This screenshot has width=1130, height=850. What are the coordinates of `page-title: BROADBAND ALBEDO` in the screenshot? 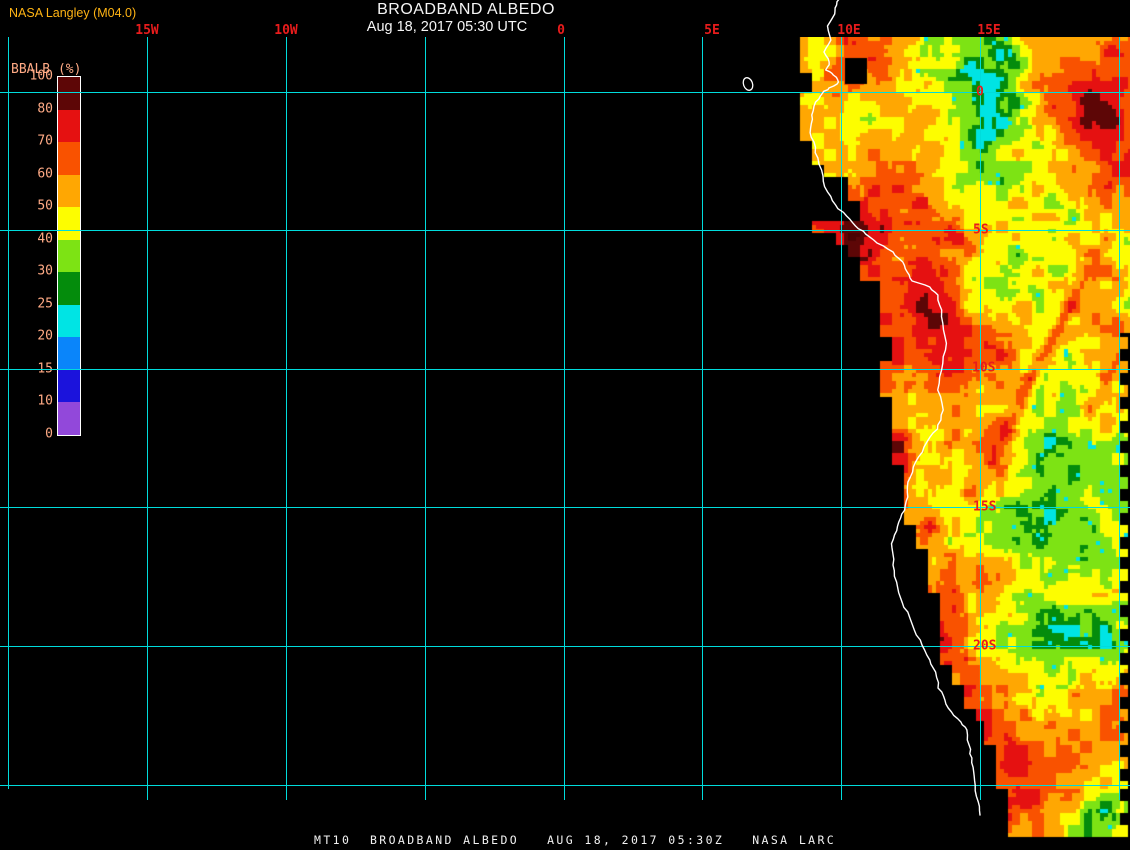 It's located at (466, 9).